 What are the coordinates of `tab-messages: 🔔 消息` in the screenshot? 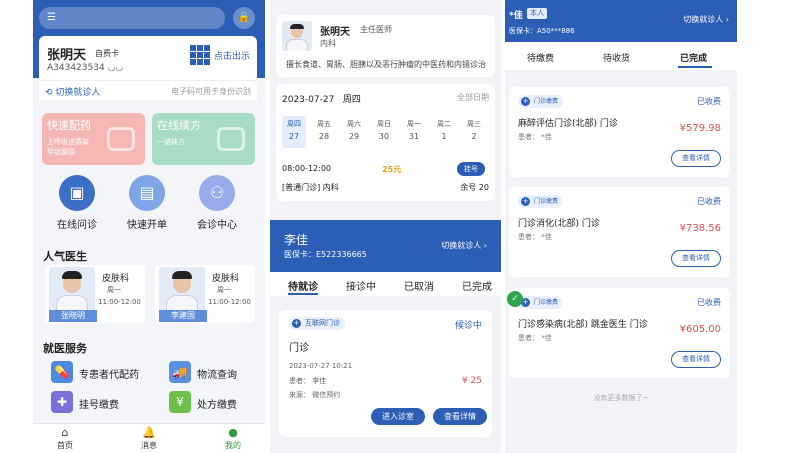 It's located at (149, 438).